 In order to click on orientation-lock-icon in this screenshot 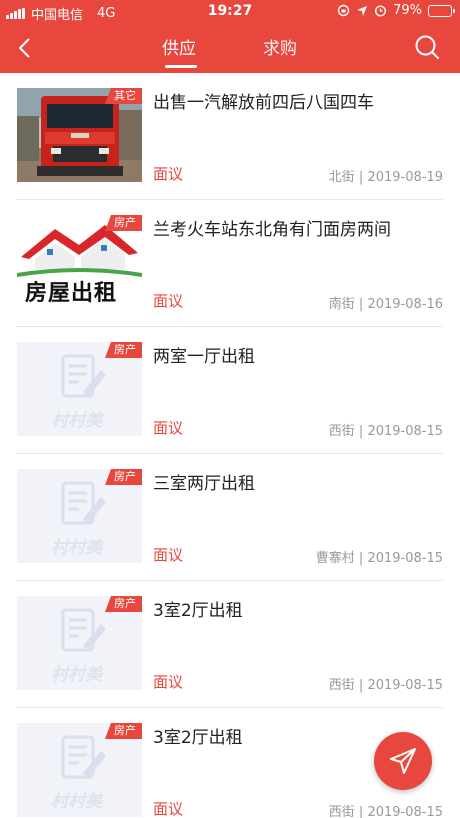, I will do `click(343, 10)`.